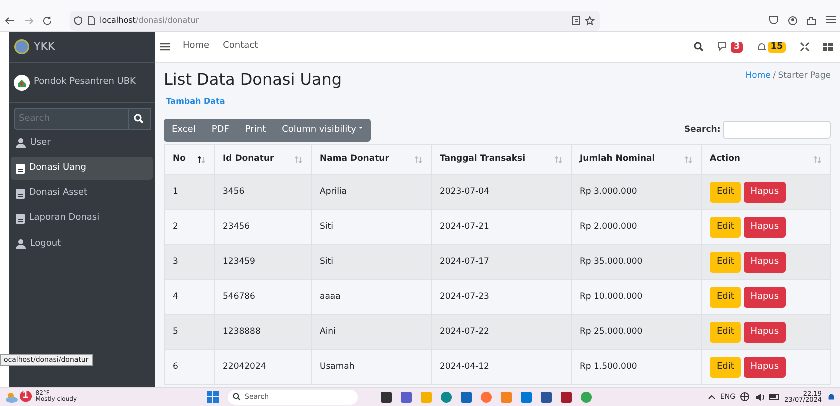 This screenshot has width=840, height=406. What do you see at coordinates (590, 21) in the screenshot?
I see `star-icon` at bounding box center [590, 21].